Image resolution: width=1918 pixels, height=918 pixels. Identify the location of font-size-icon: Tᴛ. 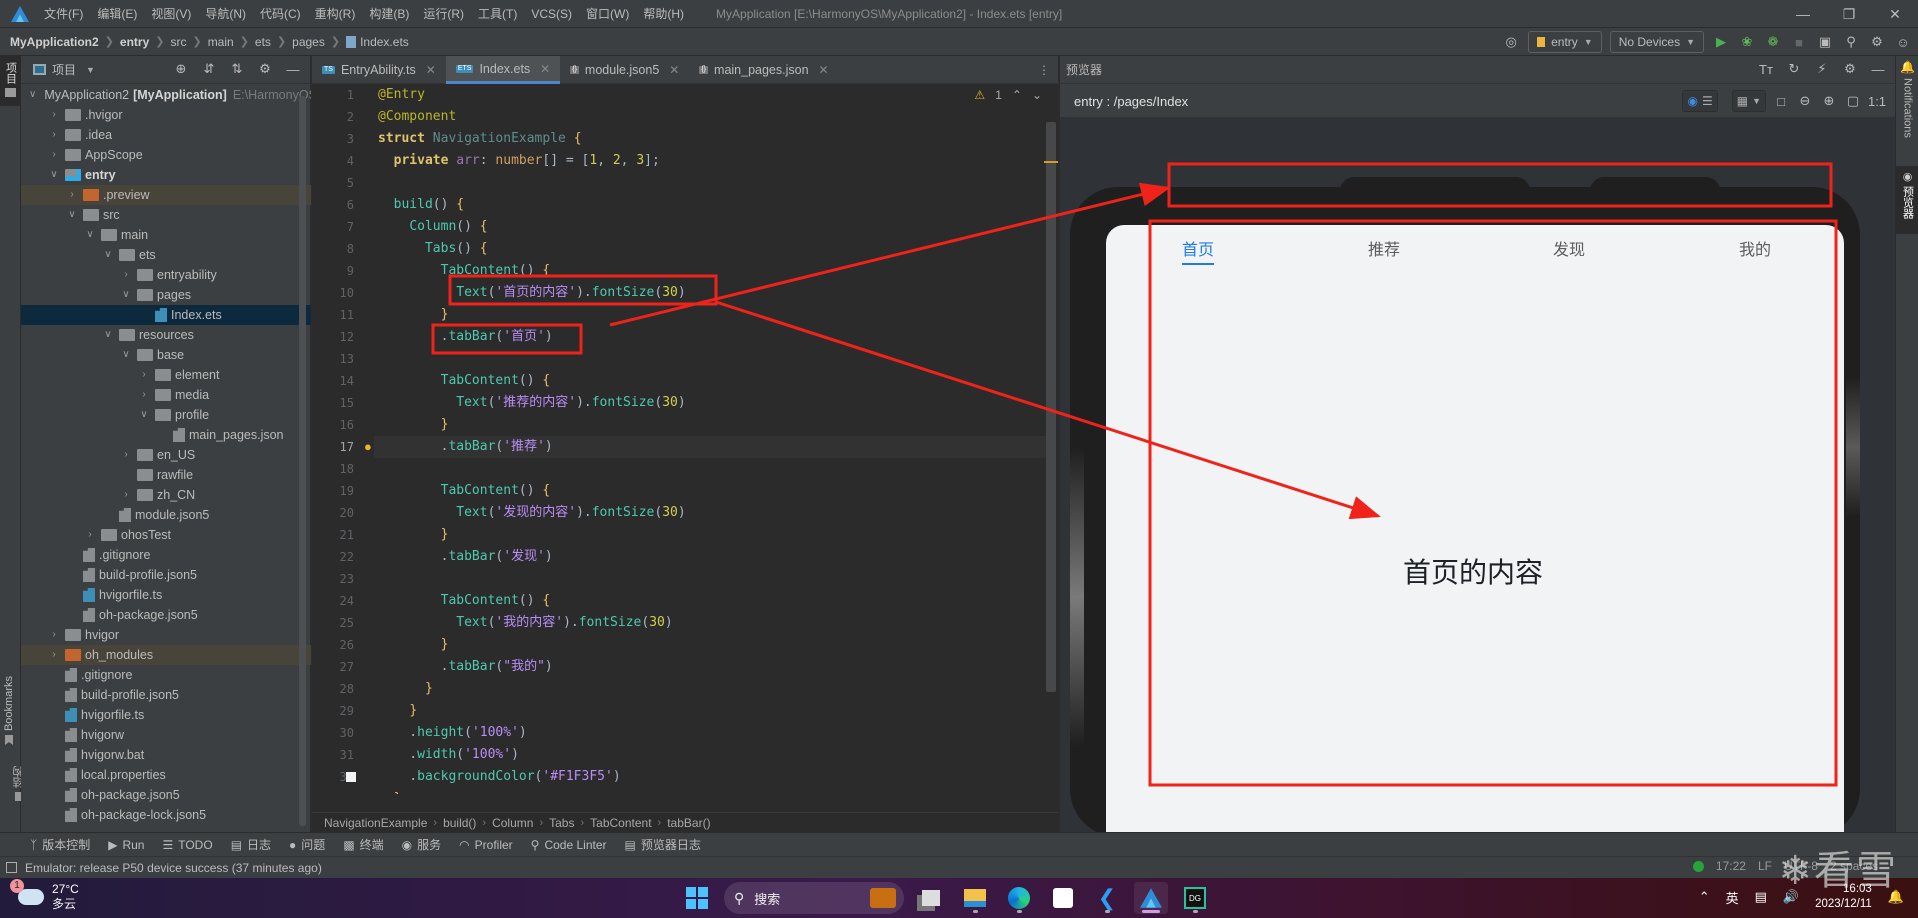
(1766, 69).